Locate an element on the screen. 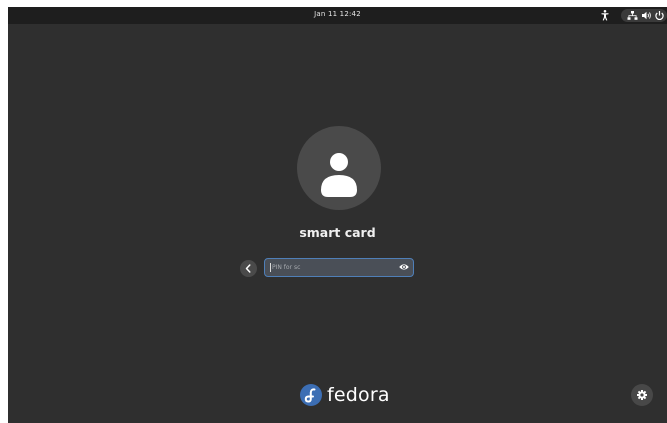 The width and height of the screenshot is (667, 423). volume-icon is located at coordinates (646, 15).